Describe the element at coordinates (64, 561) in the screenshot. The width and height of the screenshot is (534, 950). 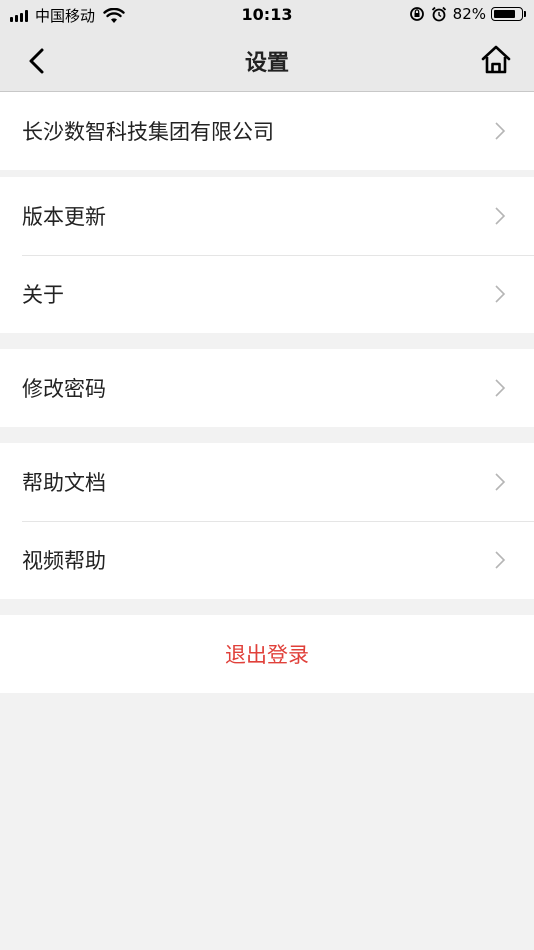
I see `video-help-label: 视频帮助` at that location.